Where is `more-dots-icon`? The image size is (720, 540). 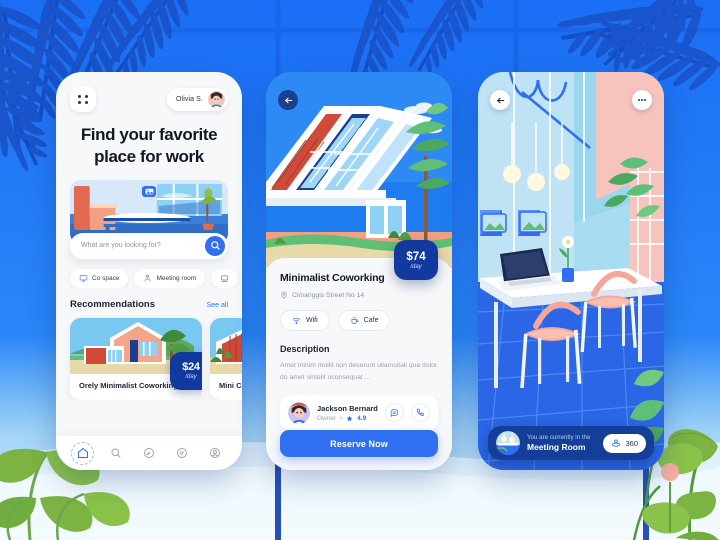
more-dots-icon is located at coordinates (642, 100).